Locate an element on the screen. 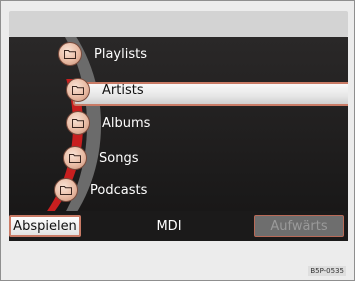  menu-item-label: Podcasts is located at coordinates (119, 190).